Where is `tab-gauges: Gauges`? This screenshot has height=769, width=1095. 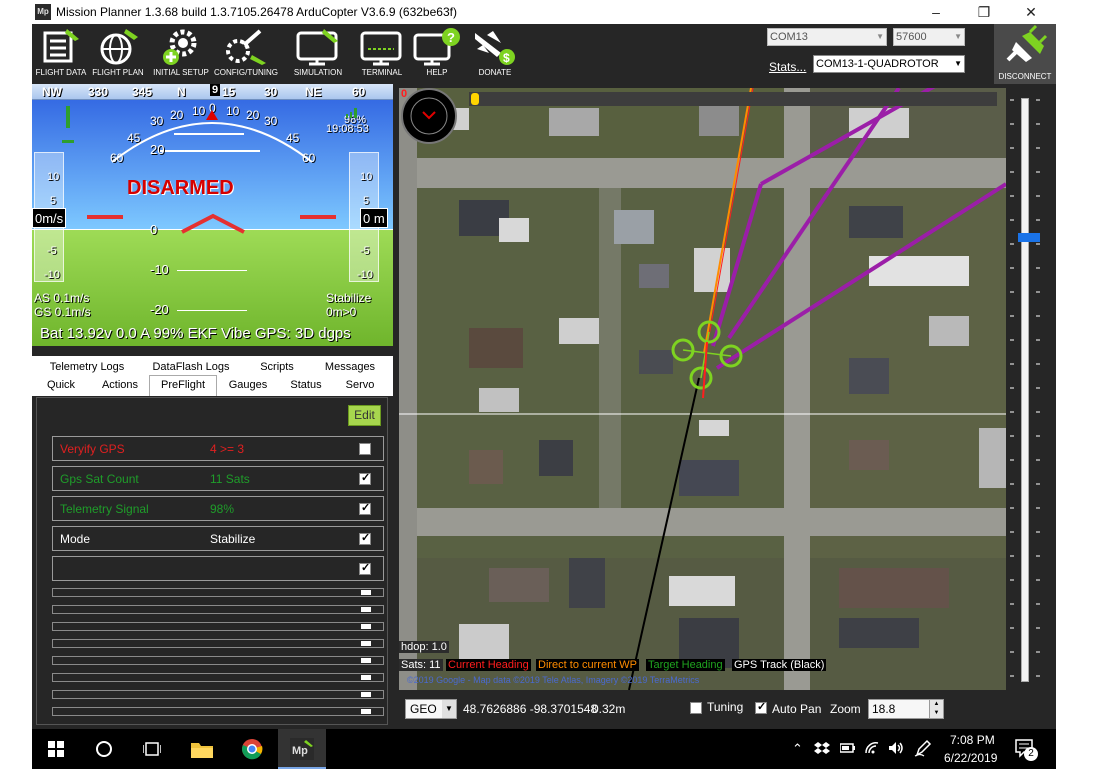
tab-gauges: Gauges is located at coordinates (248, 385).